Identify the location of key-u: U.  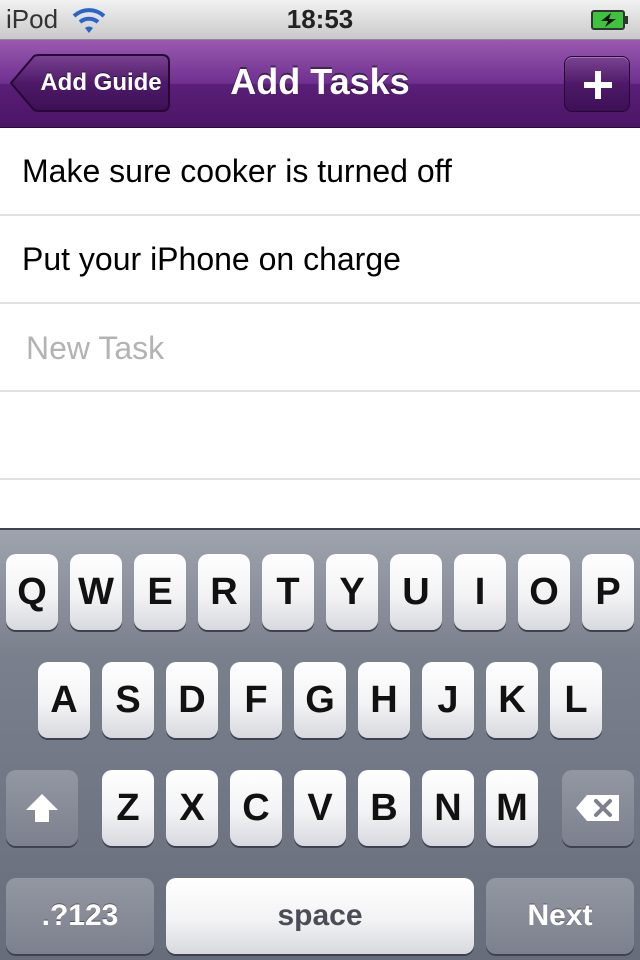
(416, 592).